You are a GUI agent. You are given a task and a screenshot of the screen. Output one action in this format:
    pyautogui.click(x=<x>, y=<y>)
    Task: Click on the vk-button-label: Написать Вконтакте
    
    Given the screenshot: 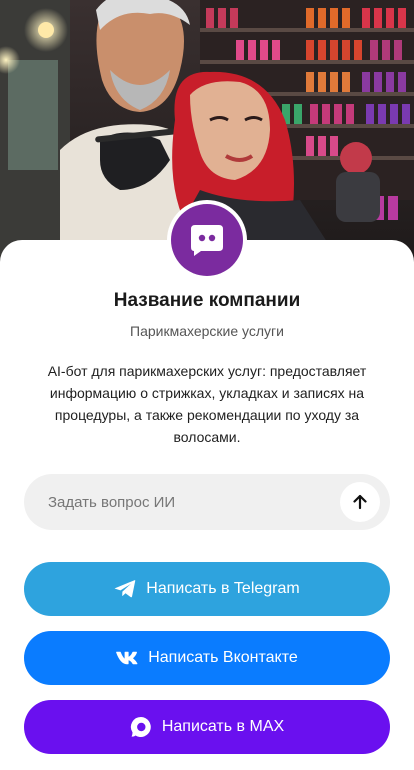 What is the action you would take?
    pyautogui.click(x=223, y=657)
    